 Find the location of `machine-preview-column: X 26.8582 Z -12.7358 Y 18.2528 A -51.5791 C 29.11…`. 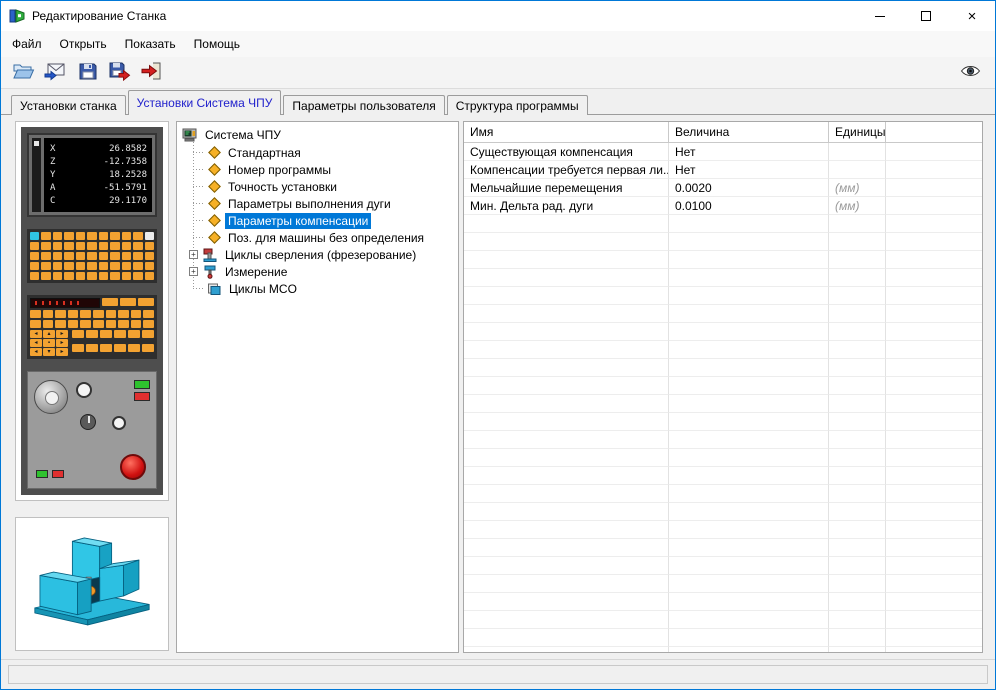

machine-preview-column: X 26.8582 Z -12.7358 Y 18.2528 A -51.5791 C 29.11… is located at coordinates (92, 386).